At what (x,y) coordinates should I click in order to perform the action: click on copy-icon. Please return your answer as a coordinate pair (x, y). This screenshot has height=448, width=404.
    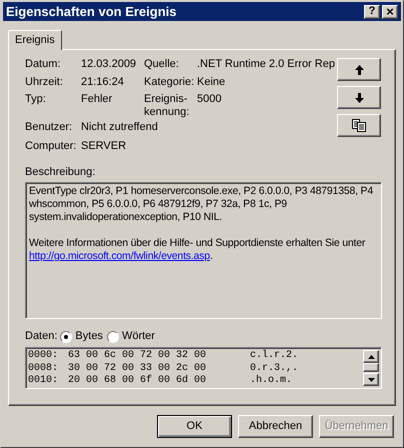
    Looking at the image, I should click on (359, 125).